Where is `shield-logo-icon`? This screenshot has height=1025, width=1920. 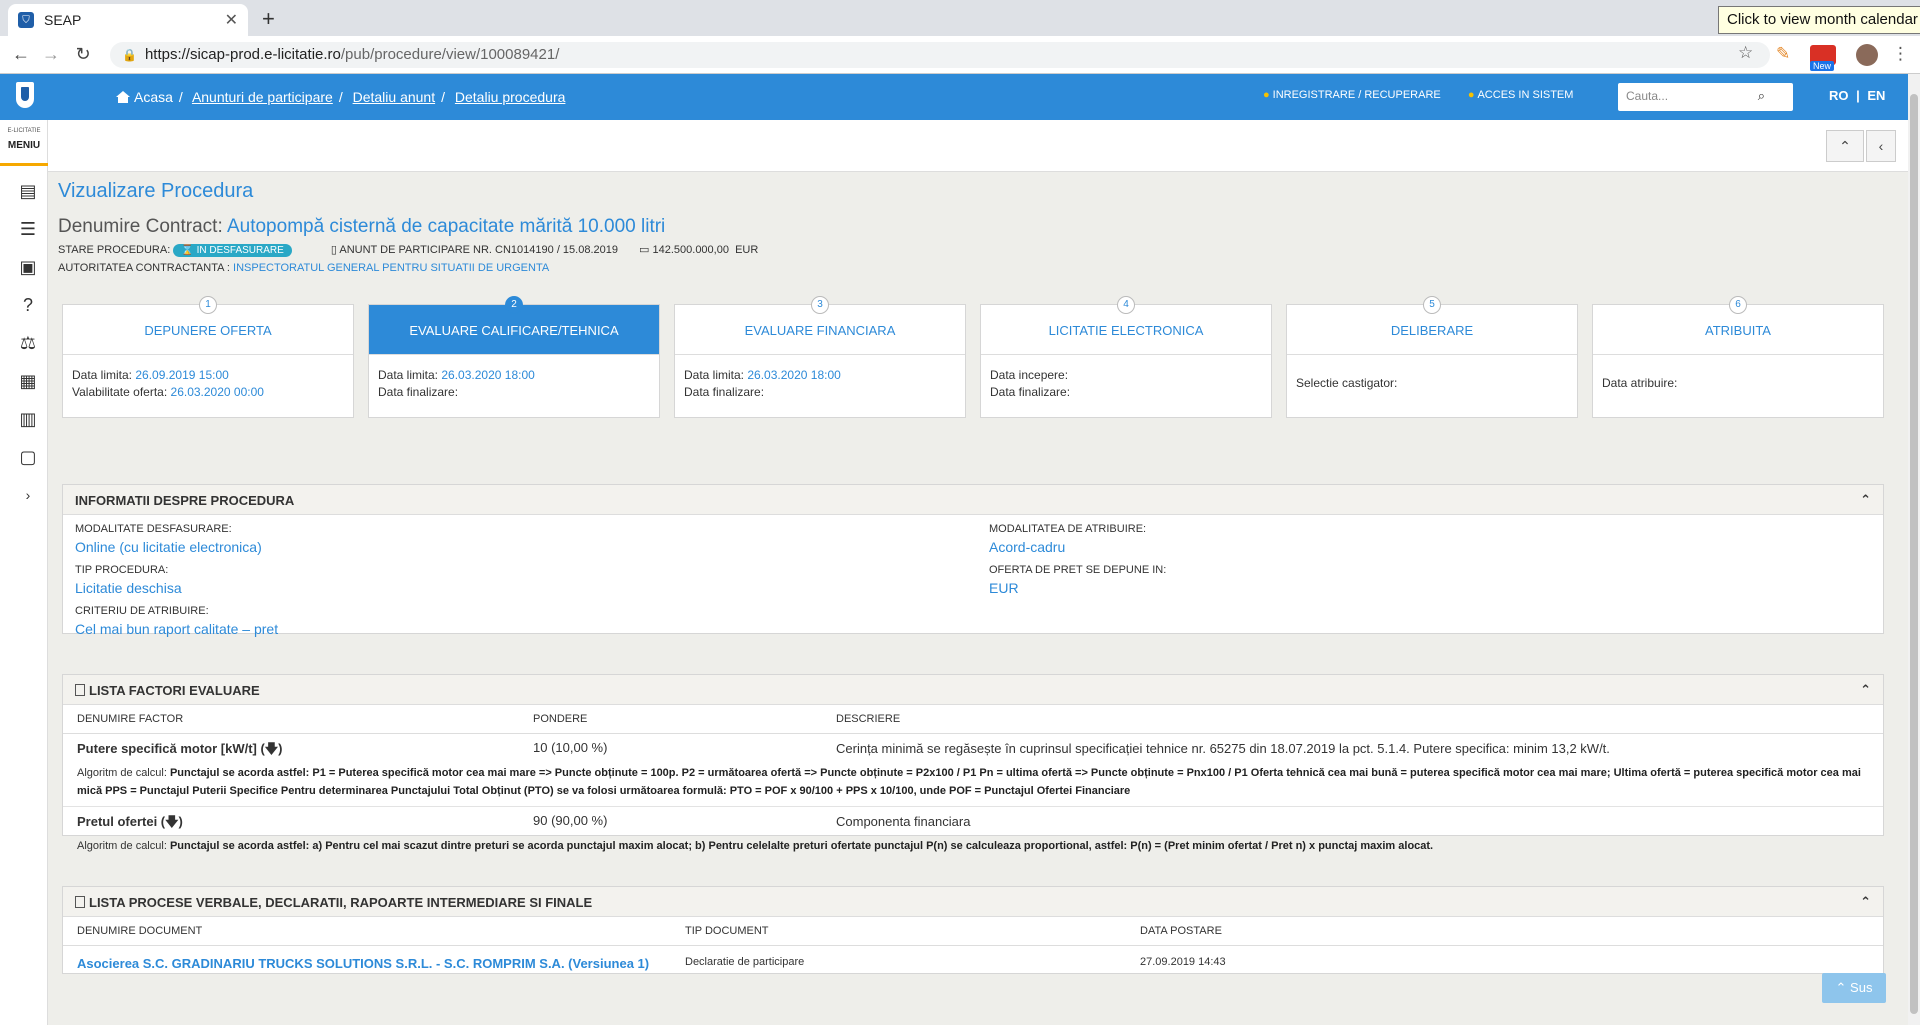
shield-logo-icon is located at coordinates (25, 95).